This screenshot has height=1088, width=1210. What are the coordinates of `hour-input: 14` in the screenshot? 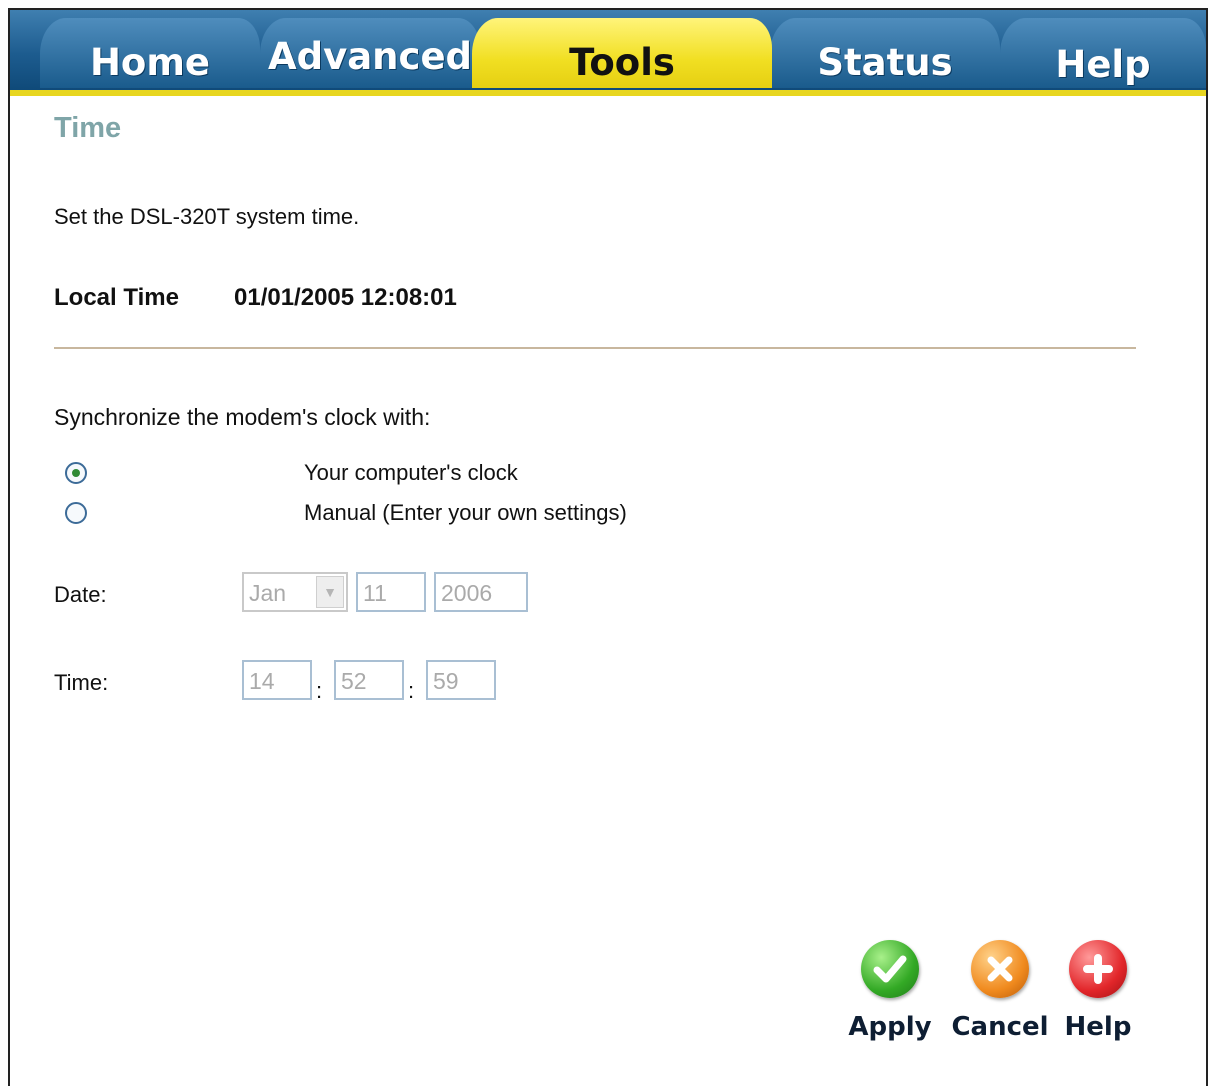 It's located at (277, 680).